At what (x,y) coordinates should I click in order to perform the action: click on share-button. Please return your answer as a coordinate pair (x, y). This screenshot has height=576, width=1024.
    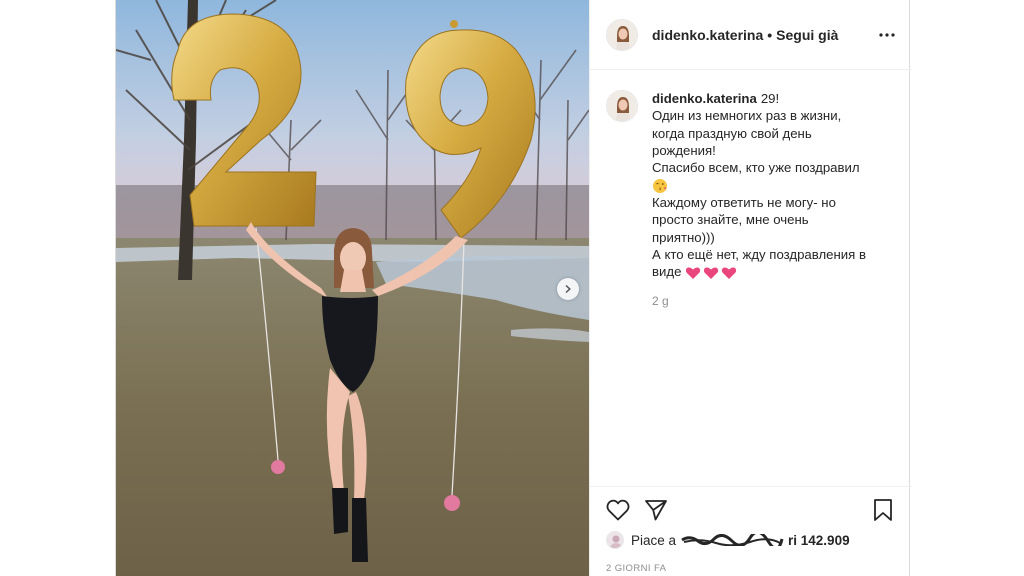
    Looking at the image, I should click on (656, 510).